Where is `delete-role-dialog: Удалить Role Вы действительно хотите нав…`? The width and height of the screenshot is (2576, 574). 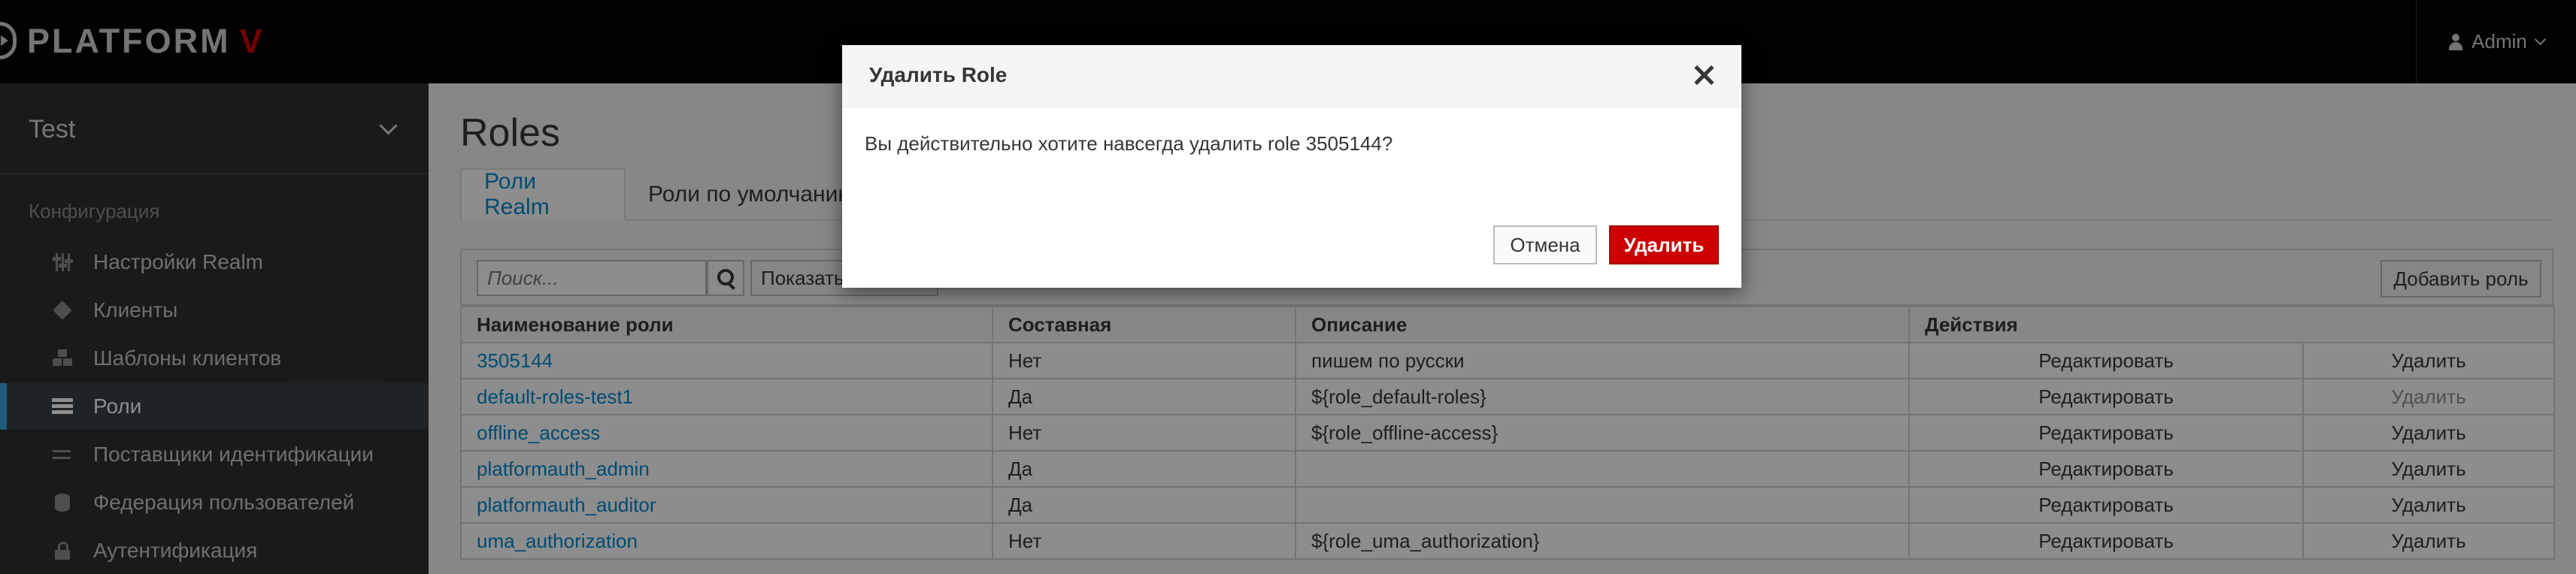 delete-role-dialog: Удалить Role Вы действительно хотите нав… is located at coordinates (1291, 166).